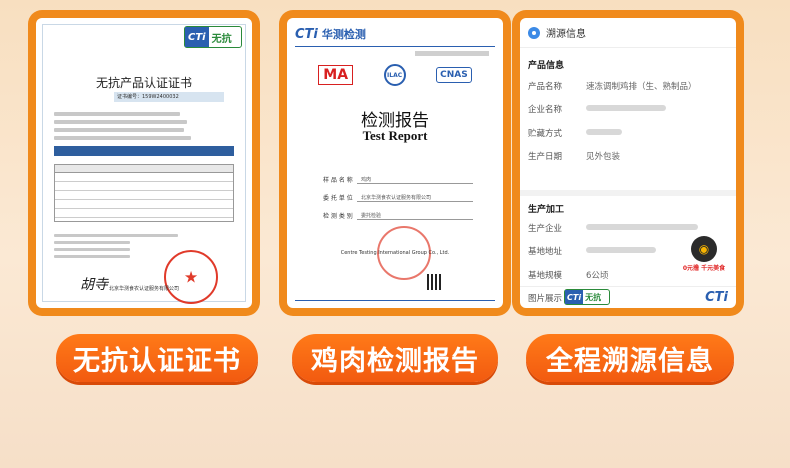  What do you see at coordinates (452, 53) in the screenshot?
I see `report-number` at bounding box center [452, 53].